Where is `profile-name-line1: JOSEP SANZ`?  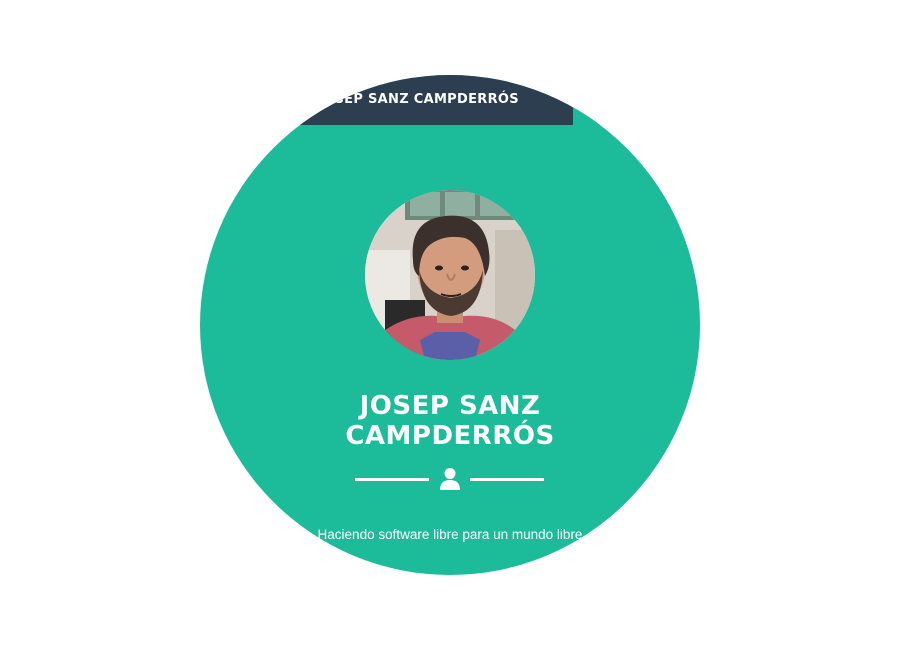 profile-name-line1: JOSEP SANZ is located at coordinates (450, 406).